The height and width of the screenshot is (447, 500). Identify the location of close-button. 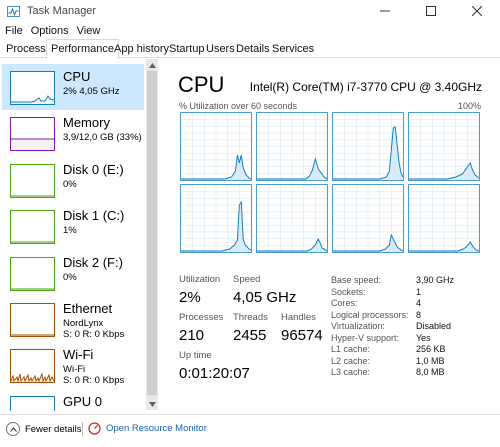
(477, 11).